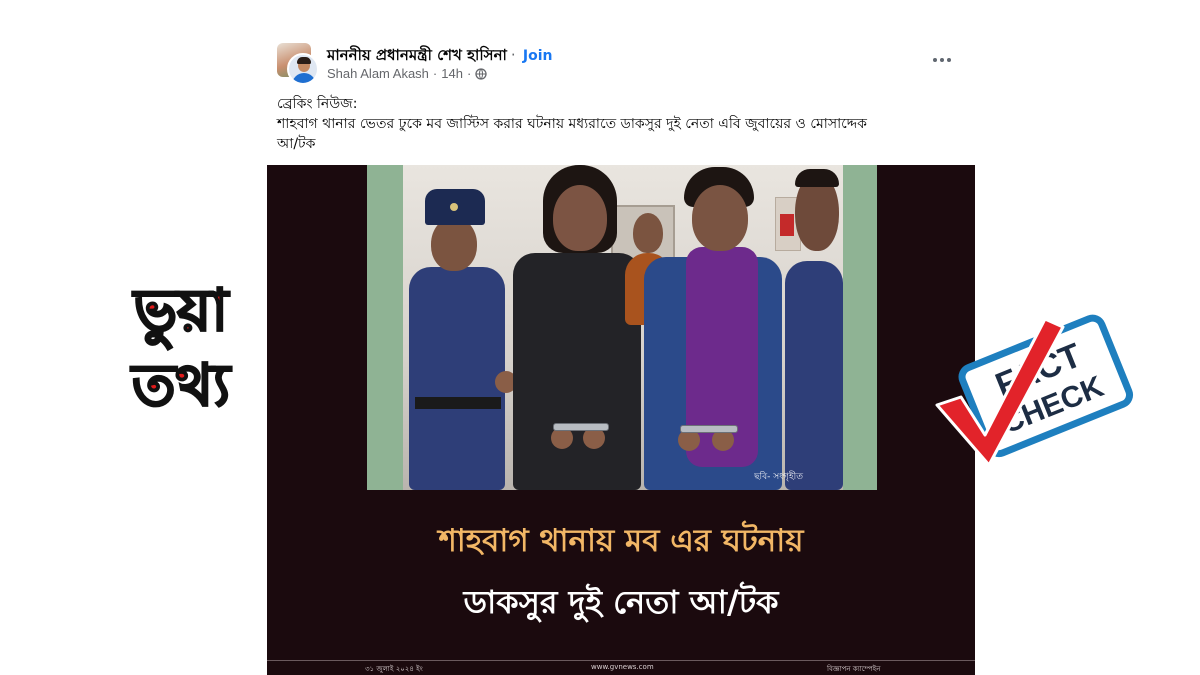 The width and height of the screenshot is (1200, 675). I want to click on join-button: Join, so click(538, 56).